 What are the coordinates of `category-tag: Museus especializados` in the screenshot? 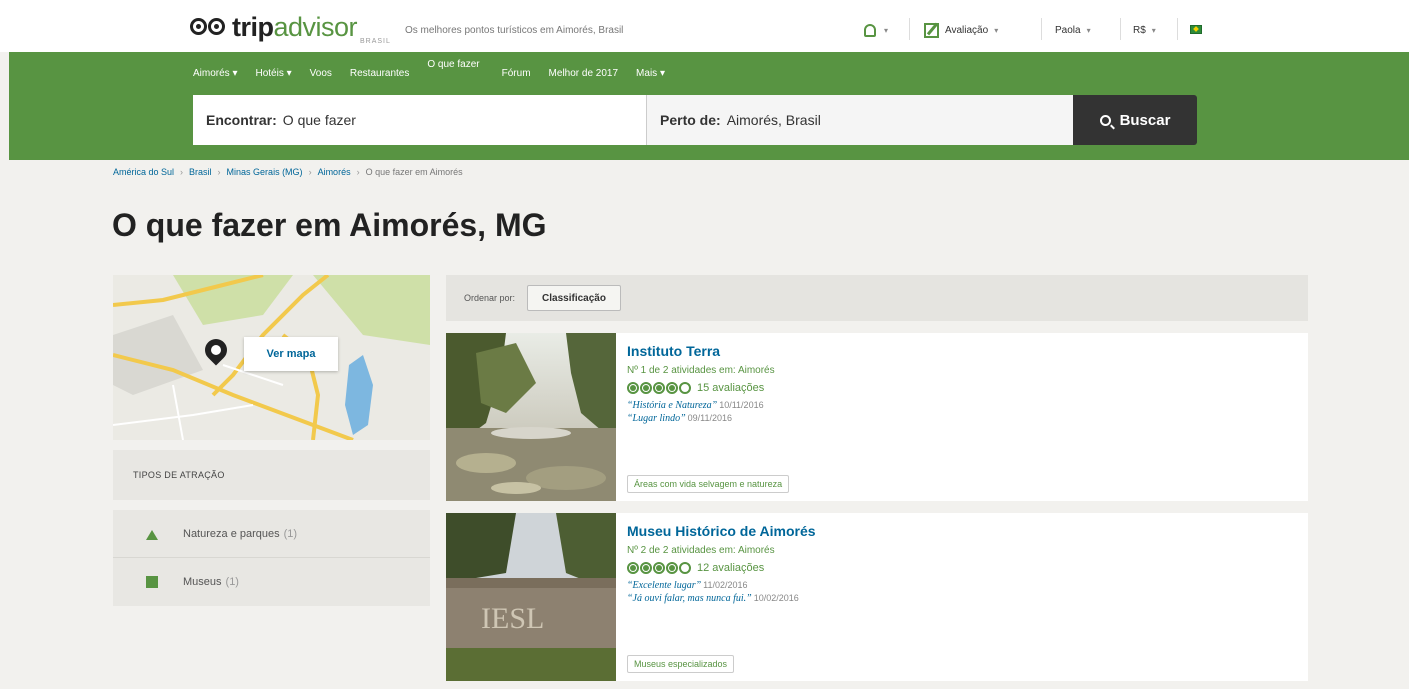 It's located at (681, 664).